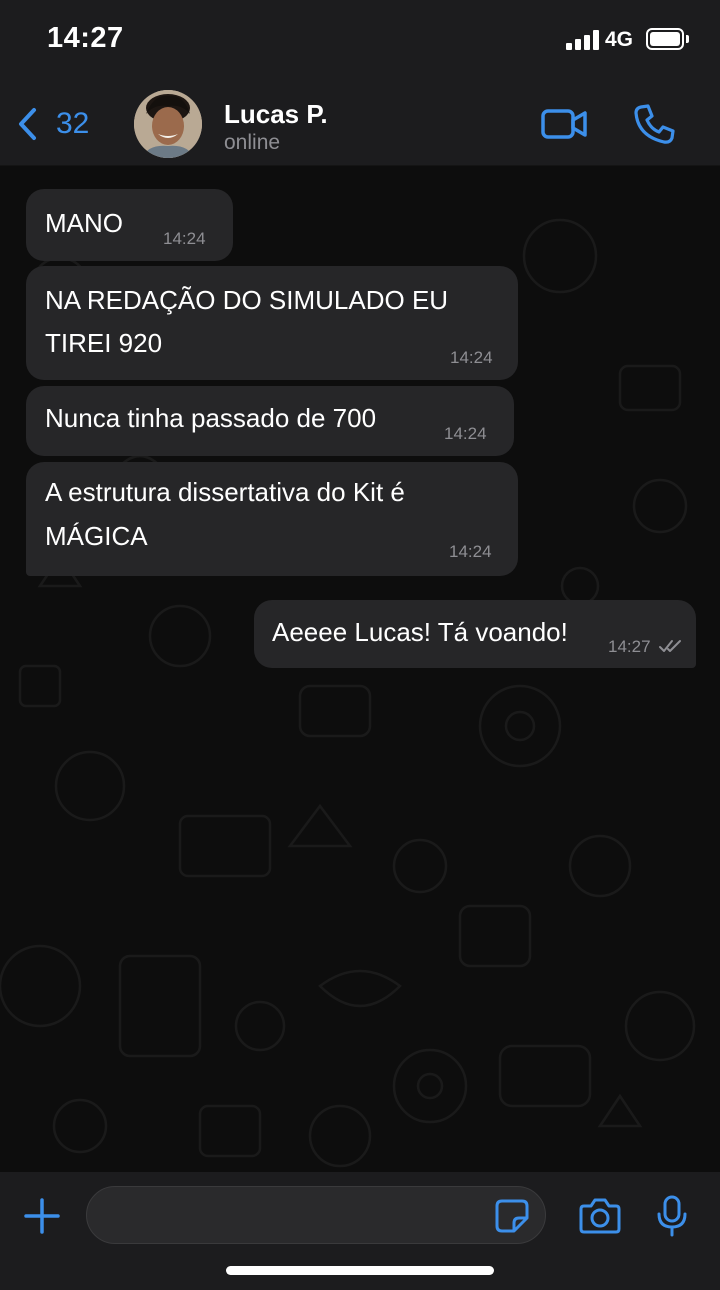 The width and height of the screenshot is (720, 1290). Describe the element at coordinates (85, 38) in the screenshot. I see `status-time: 14:27` at that location.